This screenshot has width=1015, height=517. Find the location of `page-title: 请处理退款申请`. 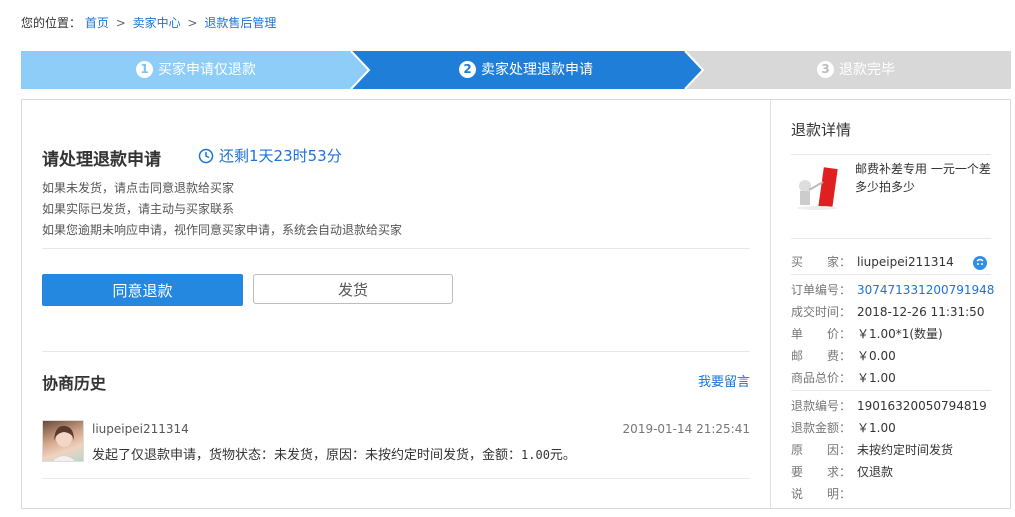

page-title: 请处理退款申请 is located at coordinates (101, 160).